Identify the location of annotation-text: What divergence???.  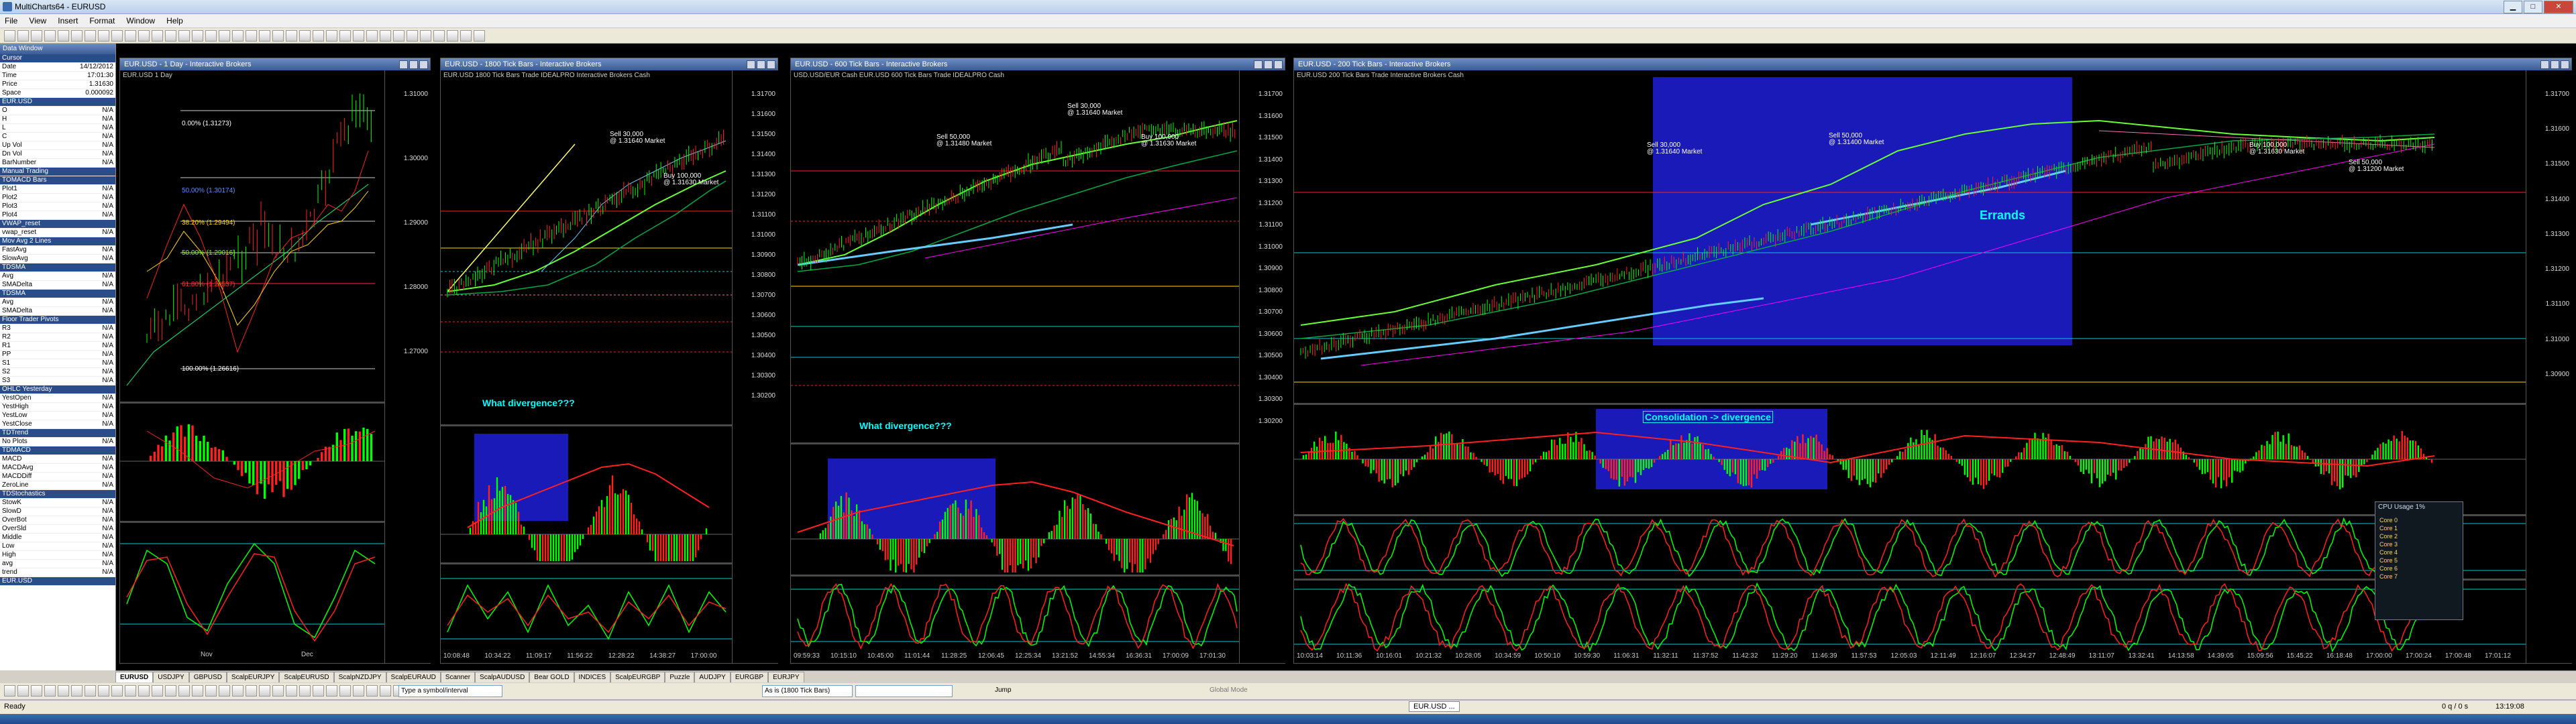
(905, 426).